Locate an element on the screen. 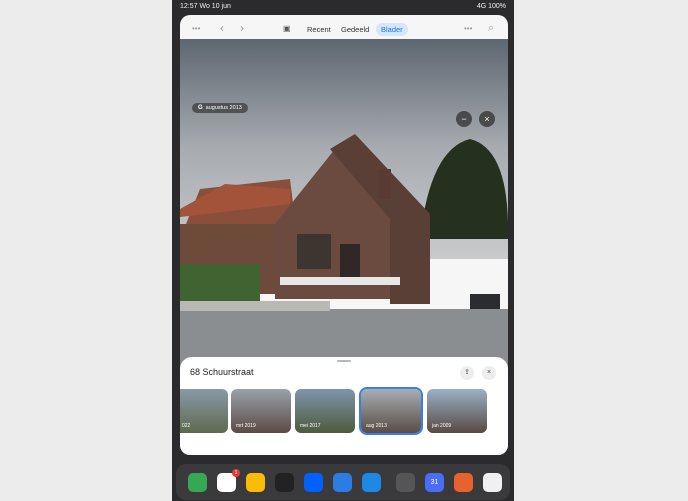 Image resolution: width=688 pixels, height=501 pixels. close-panel-icon: × is located at coordinates (489, 373).